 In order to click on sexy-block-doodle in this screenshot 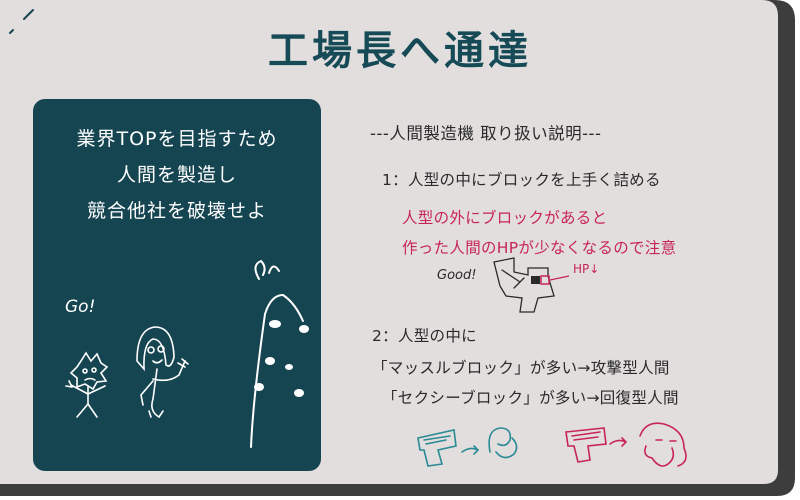, I will do `click(626, 444)`.